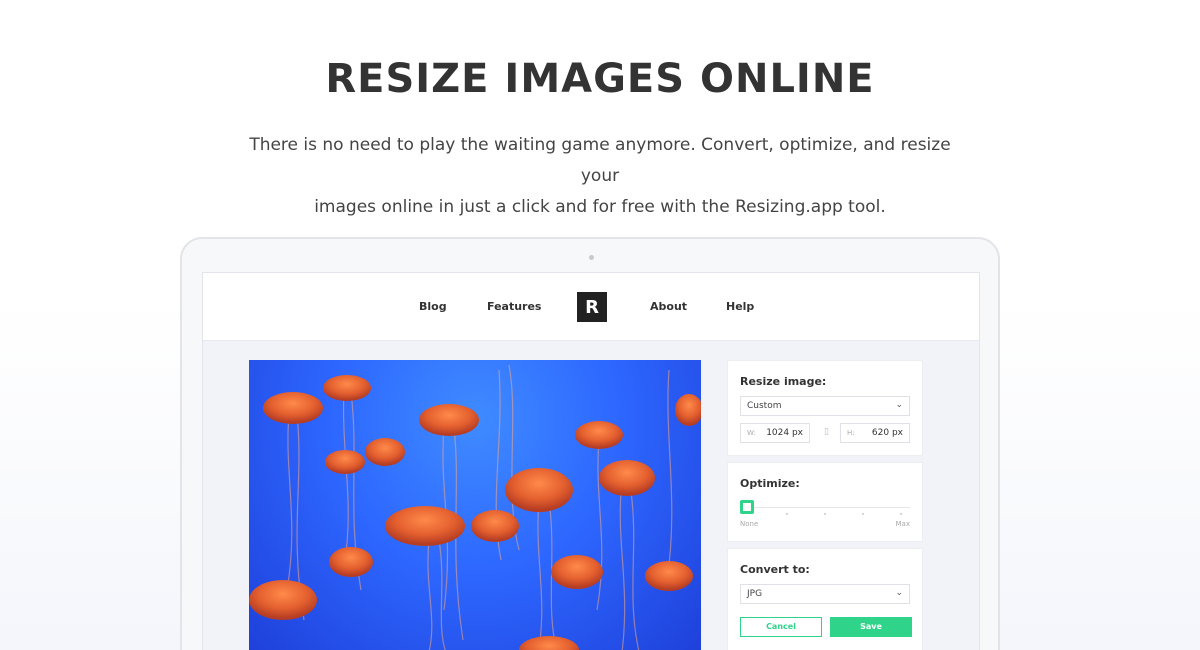 This screenshot has width=1200, height=650. Describe the element at coordinates (668, 306) in the screenshot. I see `nav-about: About` at that location.